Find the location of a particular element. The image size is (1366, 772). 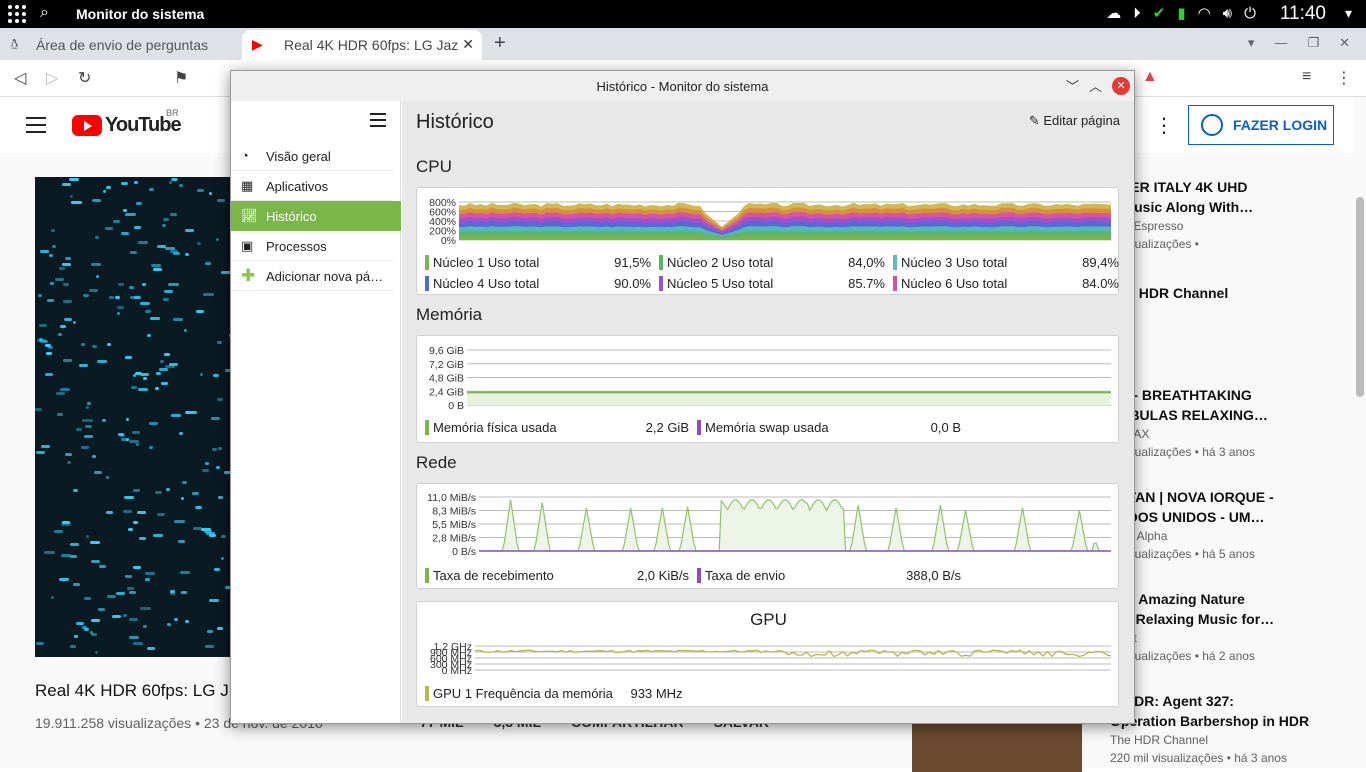

legend-item: Núcleo 6 Uso total is located at coordinates (950, 283).